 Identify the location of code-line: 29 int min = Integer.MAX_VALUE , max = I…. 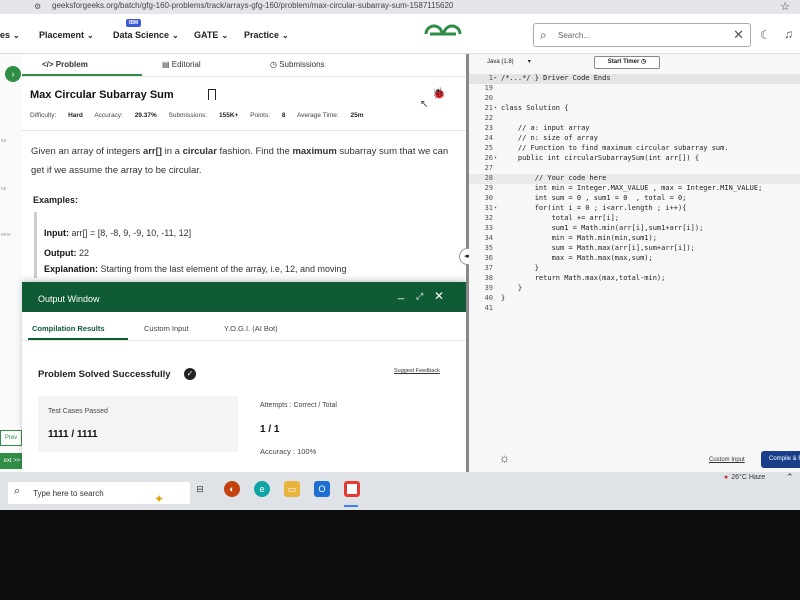
(634, 189).